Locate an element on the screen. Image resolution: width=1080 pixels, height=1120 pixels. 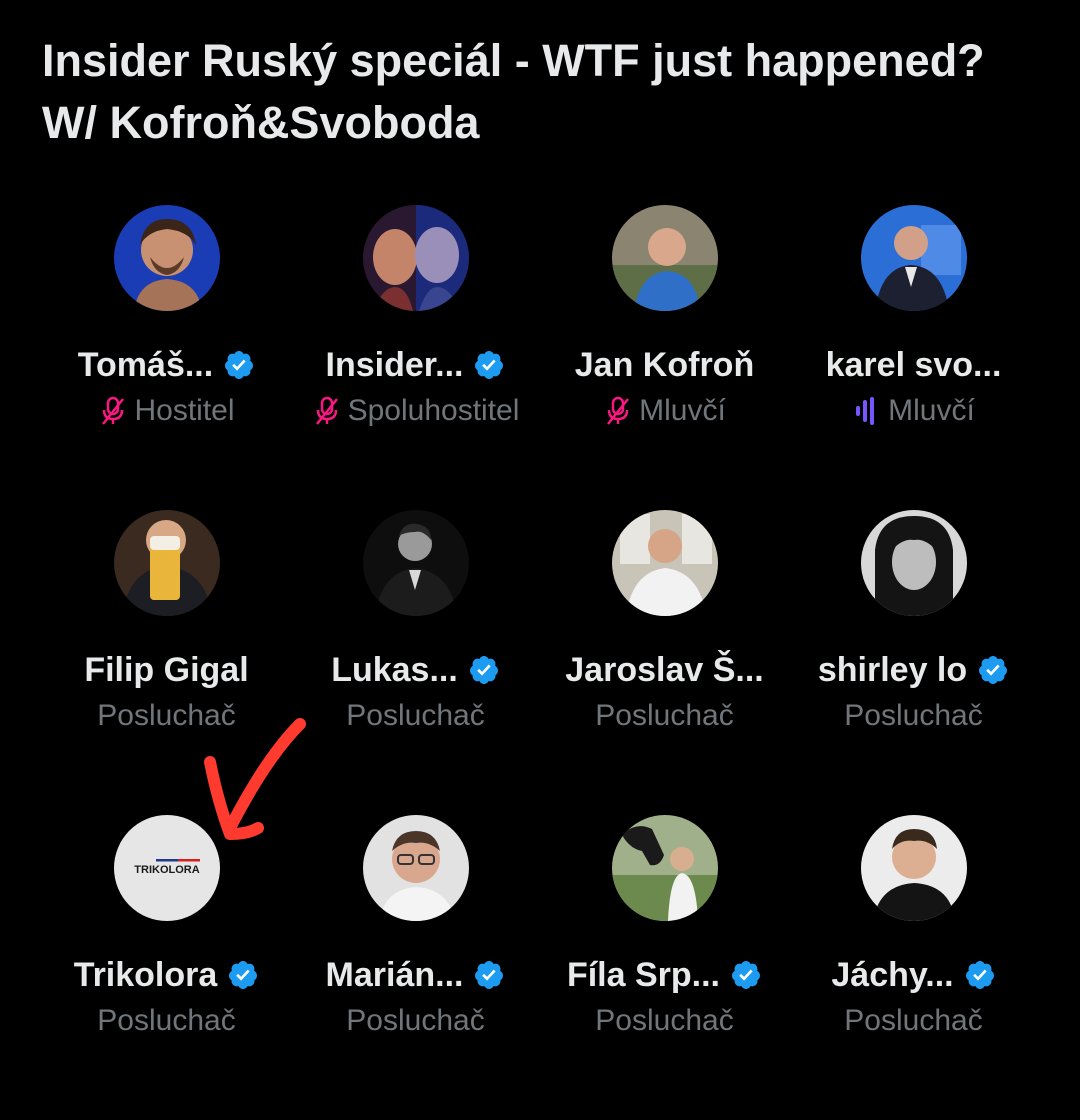
participant-card: Insider... Spoluhostitel is located at coordinates (415, 357).